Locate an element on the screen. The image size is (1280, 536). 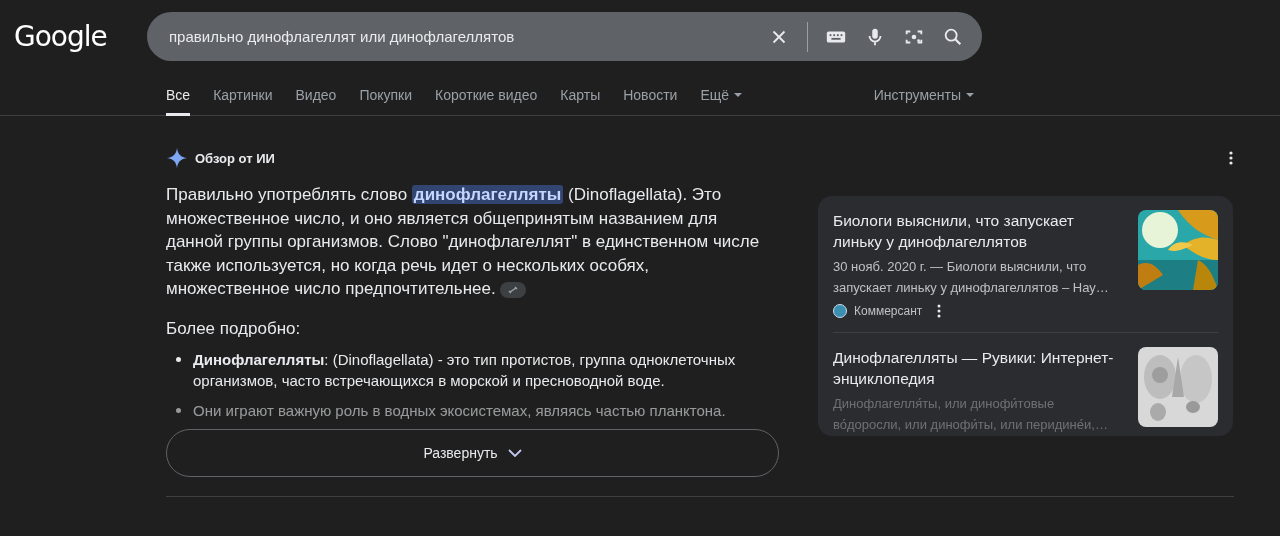
tab: Все is located at coordinates (178, 96).